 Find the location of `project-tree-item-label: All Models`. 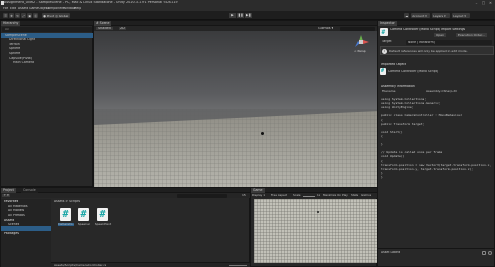

project-tree-item-label: All Models is located at coordinates (16, 211).